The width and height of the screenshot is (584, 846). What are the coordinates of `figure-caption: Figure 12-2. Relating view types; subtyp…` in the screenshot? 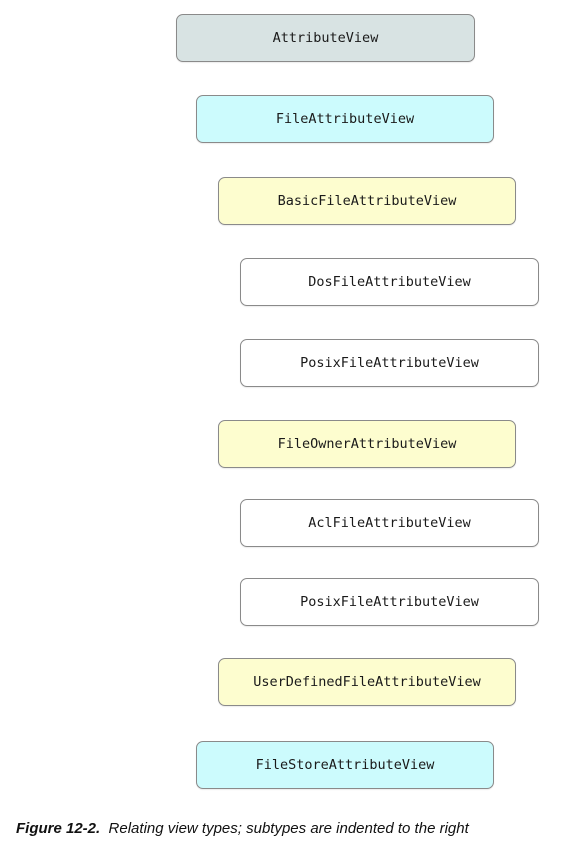 It's located at (242, 828).